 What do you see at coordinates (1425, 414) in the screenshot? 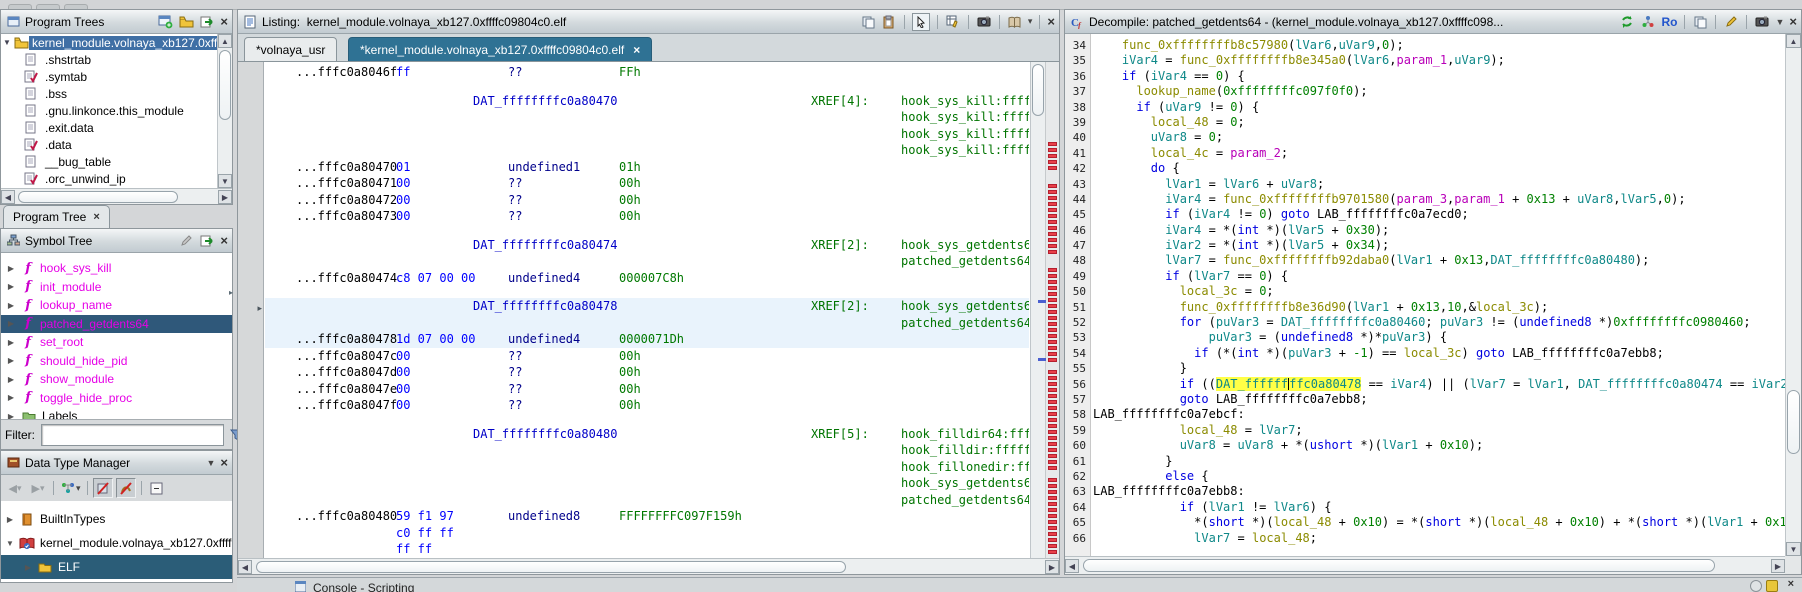
I see `decompile-line: 58 LAB_ffffffffc0a7ebcf:` at bounding box center [1425, 414].